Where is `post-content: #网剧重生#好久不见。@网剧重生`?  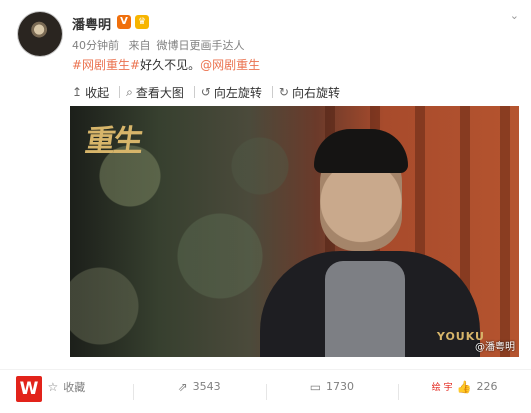
post-content: #网剧重生#好久不见。@网剧重生 is located at coordinates (166, 64).